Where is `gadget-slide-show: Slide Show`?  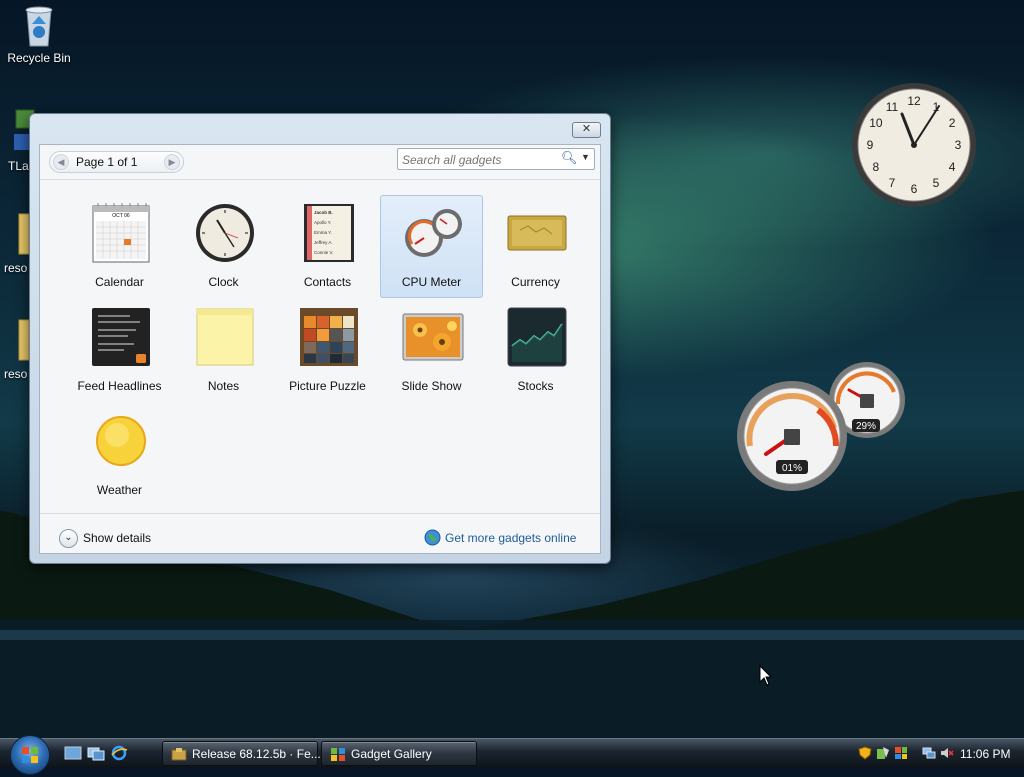
gadget-slide-show: Slide Show is located at coordinates (431, 350).